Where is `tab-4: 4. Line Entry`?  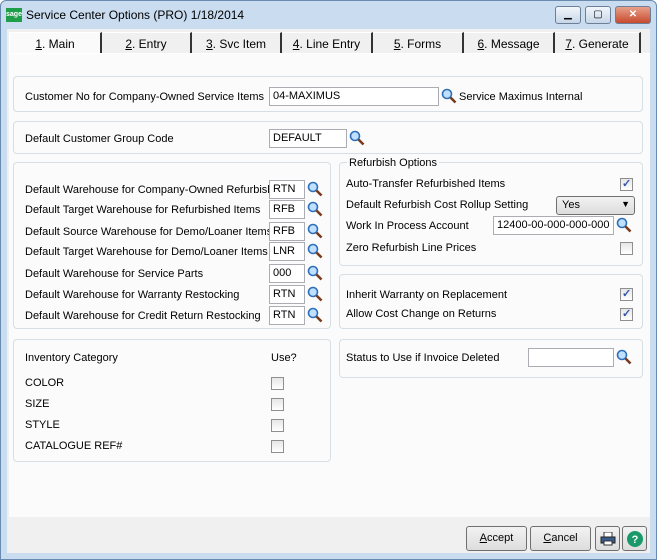 tab-4: 4. Line Entry is located at coordinates (327, 43).